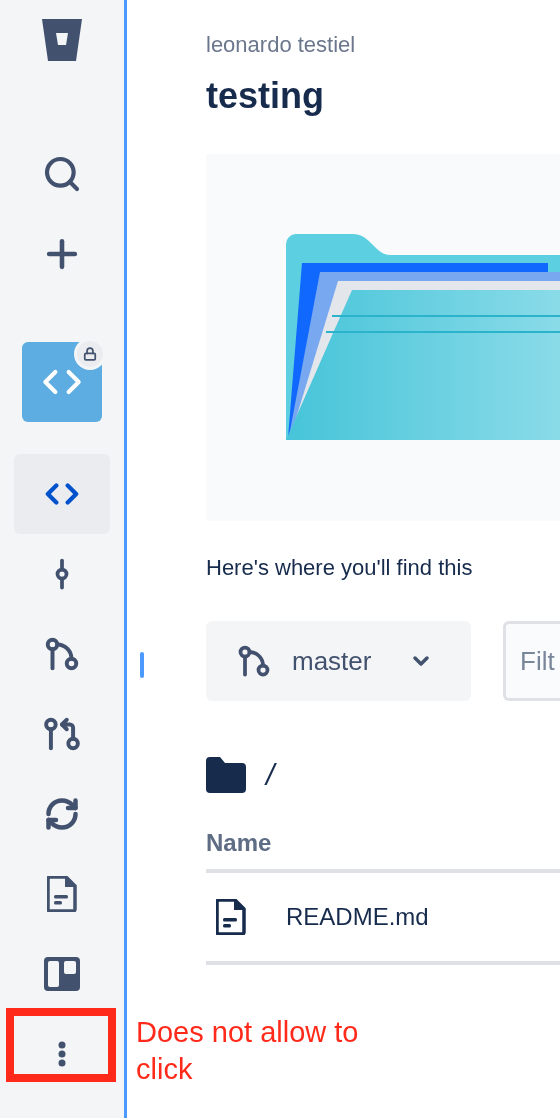  What do you see at coordinates (340, 568) in the screenshot?
I see `description-text: Here's where you'll find this` at bounding box center [340, 568].